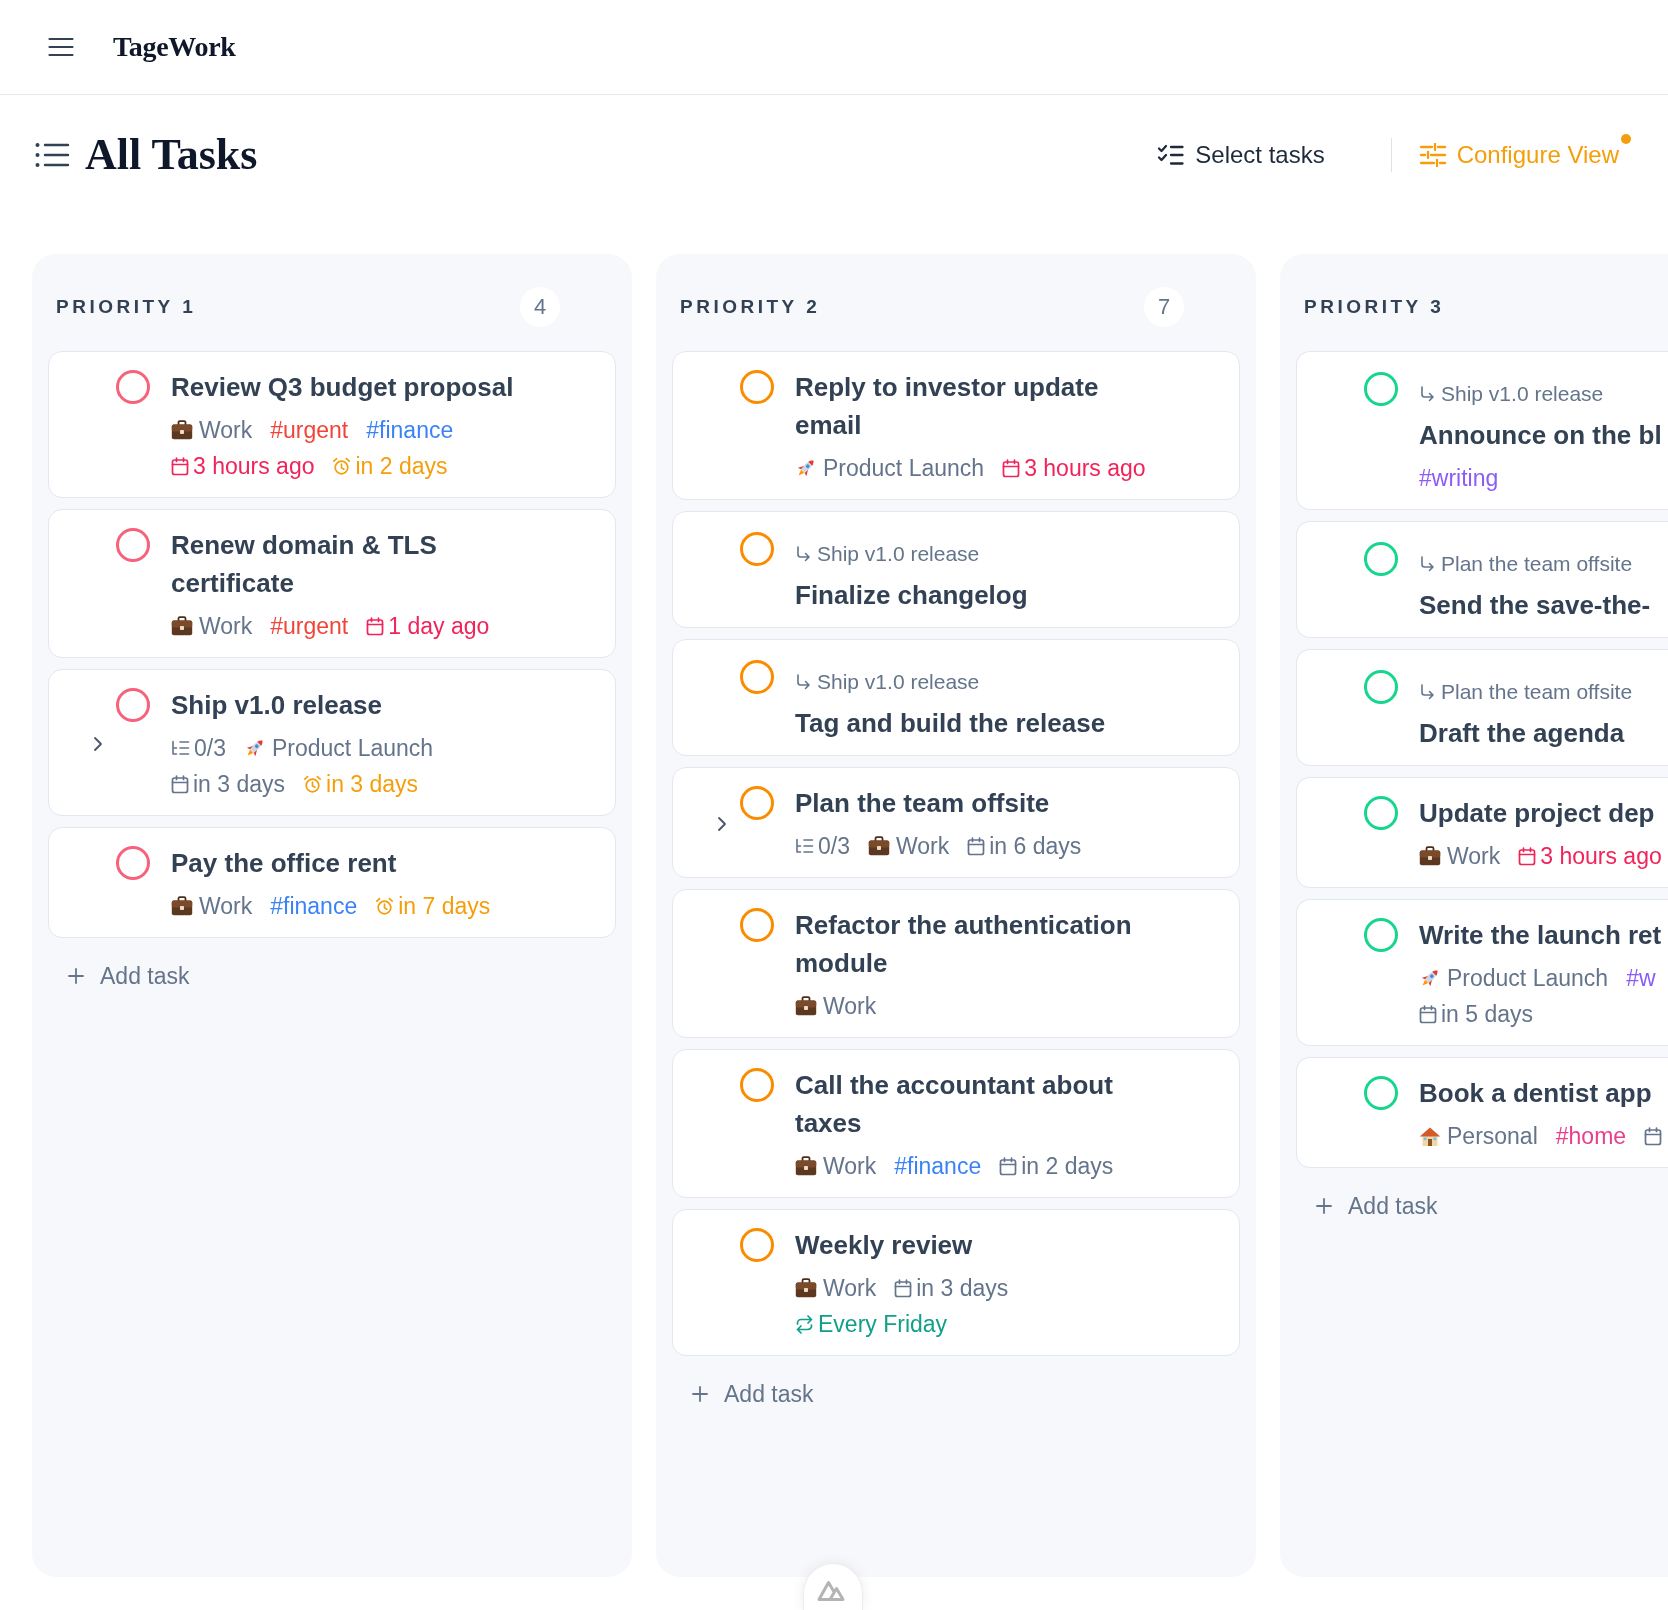  What do you see at coordinates (1543, 605) in the screenshot?
I see `task-title: Send the save-the-` at bounding box center [1543, 605].